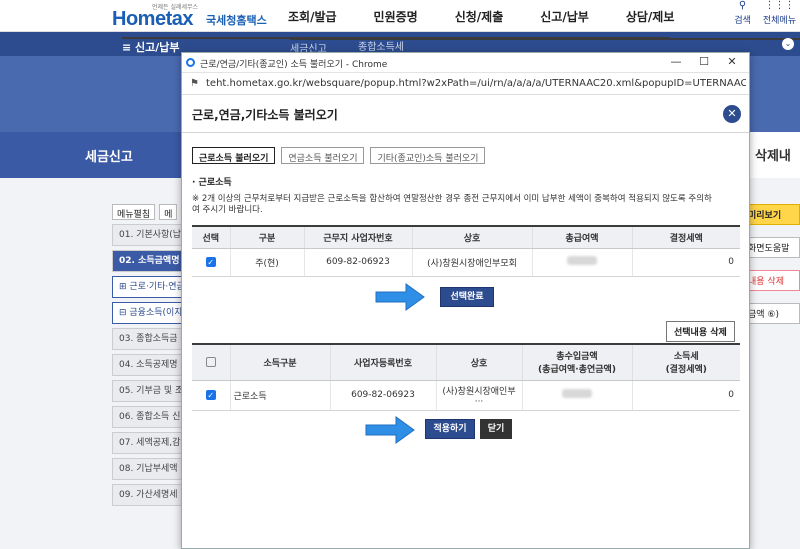  I want to click on left-menu-item: 07. 세액공제,감, so click(147, 443).